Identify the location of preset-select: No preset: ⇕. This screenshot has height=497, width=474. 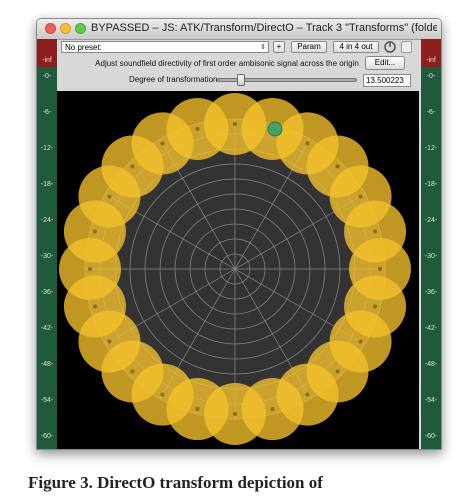
(165, 47).